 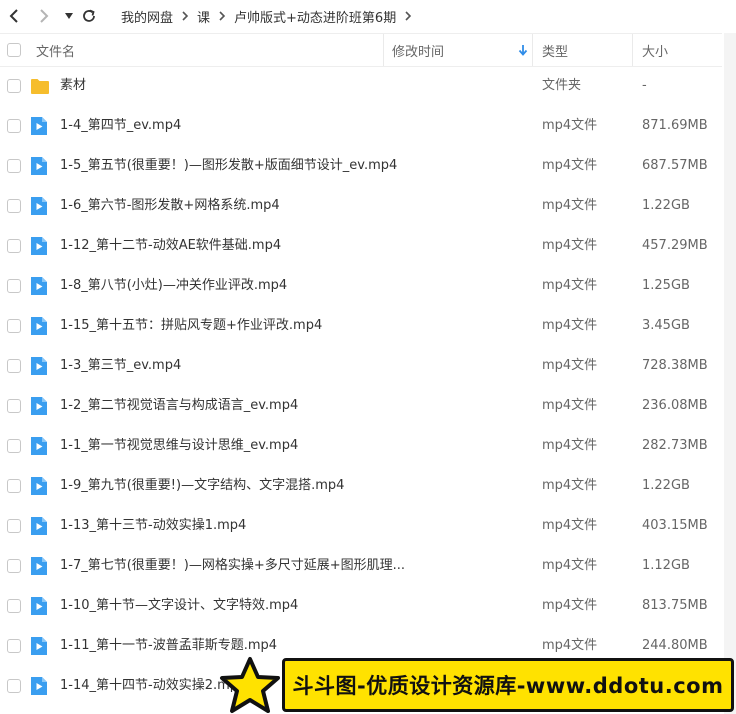 I want to click on history-dropdown-button, so click(x=69, y=16).